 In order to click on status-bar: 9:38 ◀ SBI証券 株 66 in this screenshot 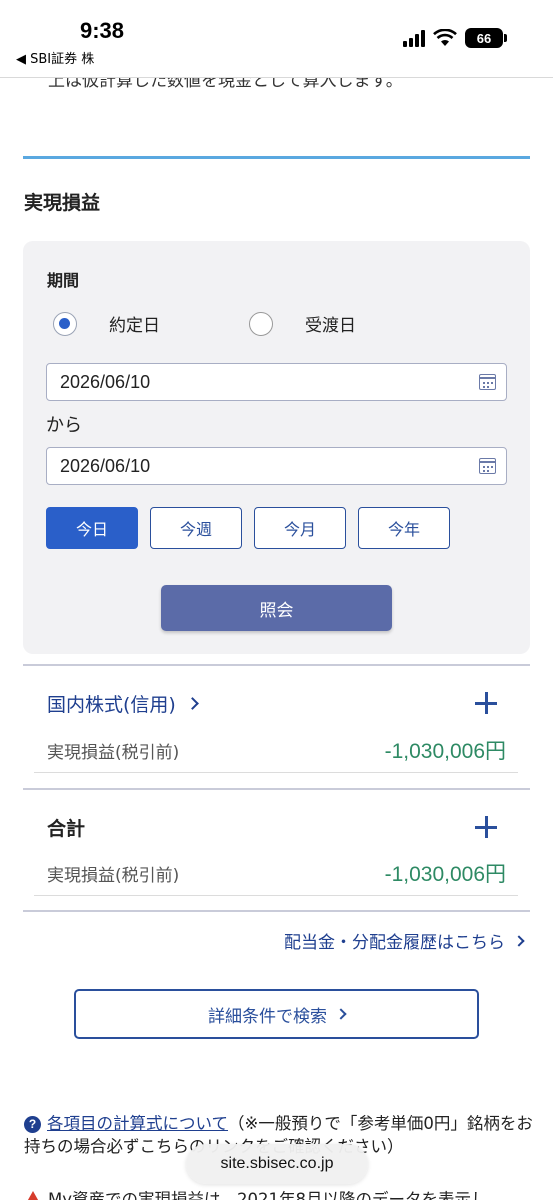, I will do `click(276, 39)`.